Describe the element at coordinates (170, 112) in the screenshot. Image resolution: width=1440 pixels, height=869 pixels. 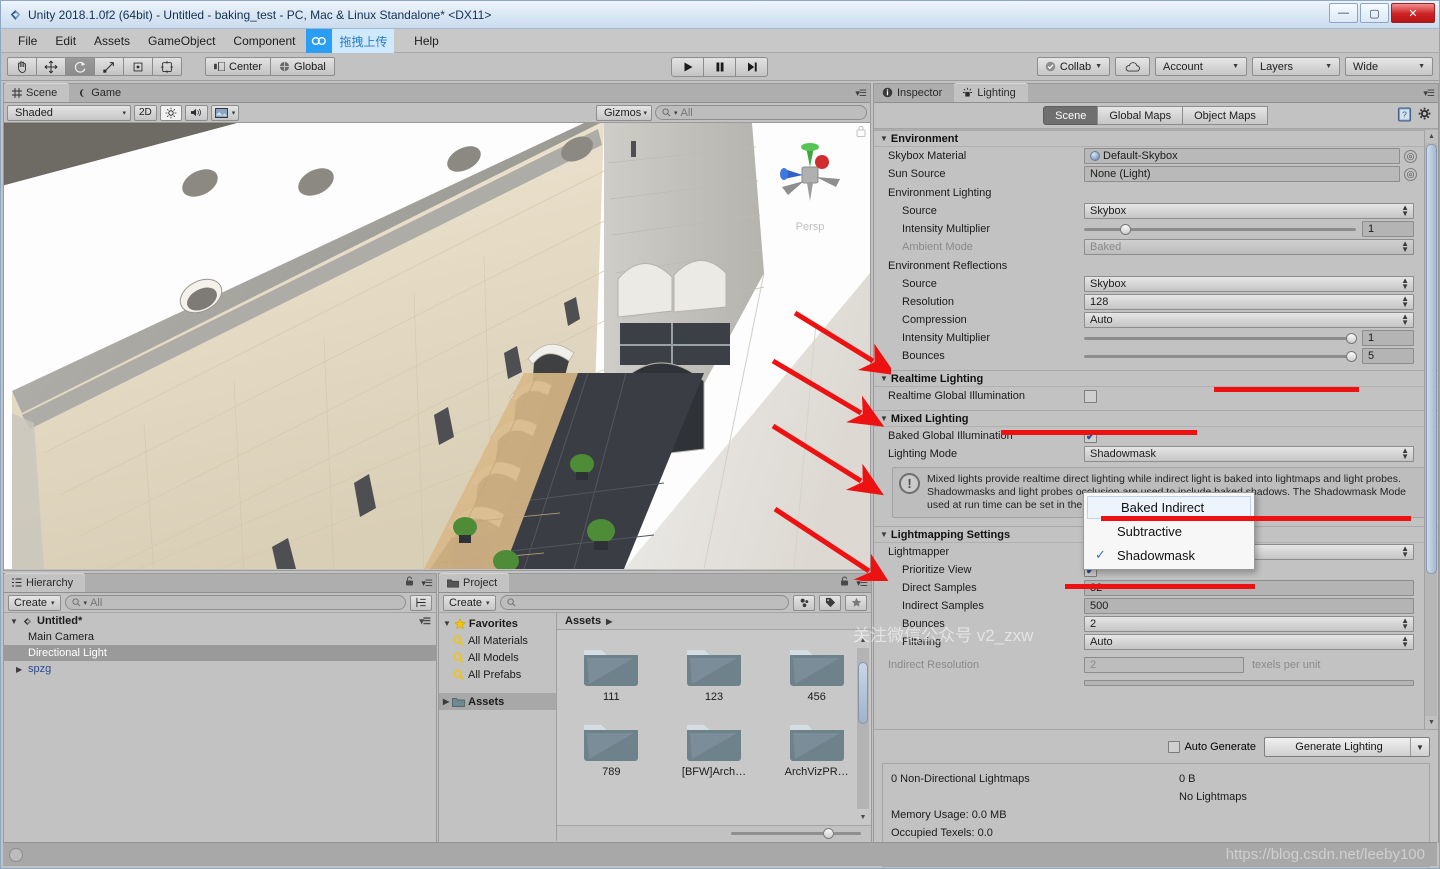
I see `scene-lighting-toggle` at that location.